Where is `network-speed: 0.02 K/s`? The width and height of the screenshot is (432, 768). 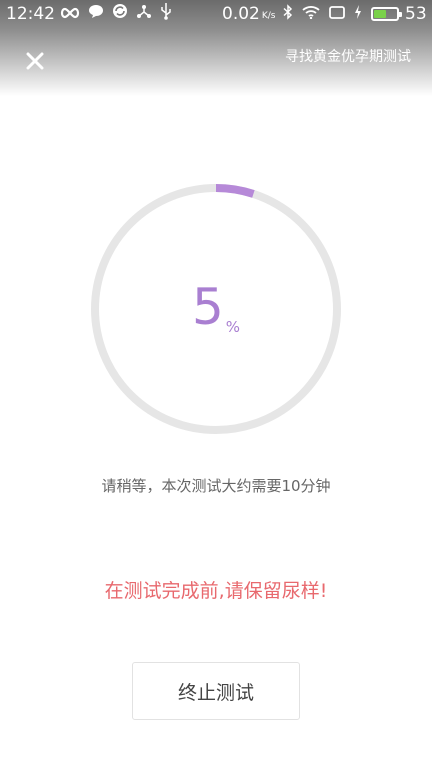 network-speed: 0.02 K/s is located at coordinates (248, 14).